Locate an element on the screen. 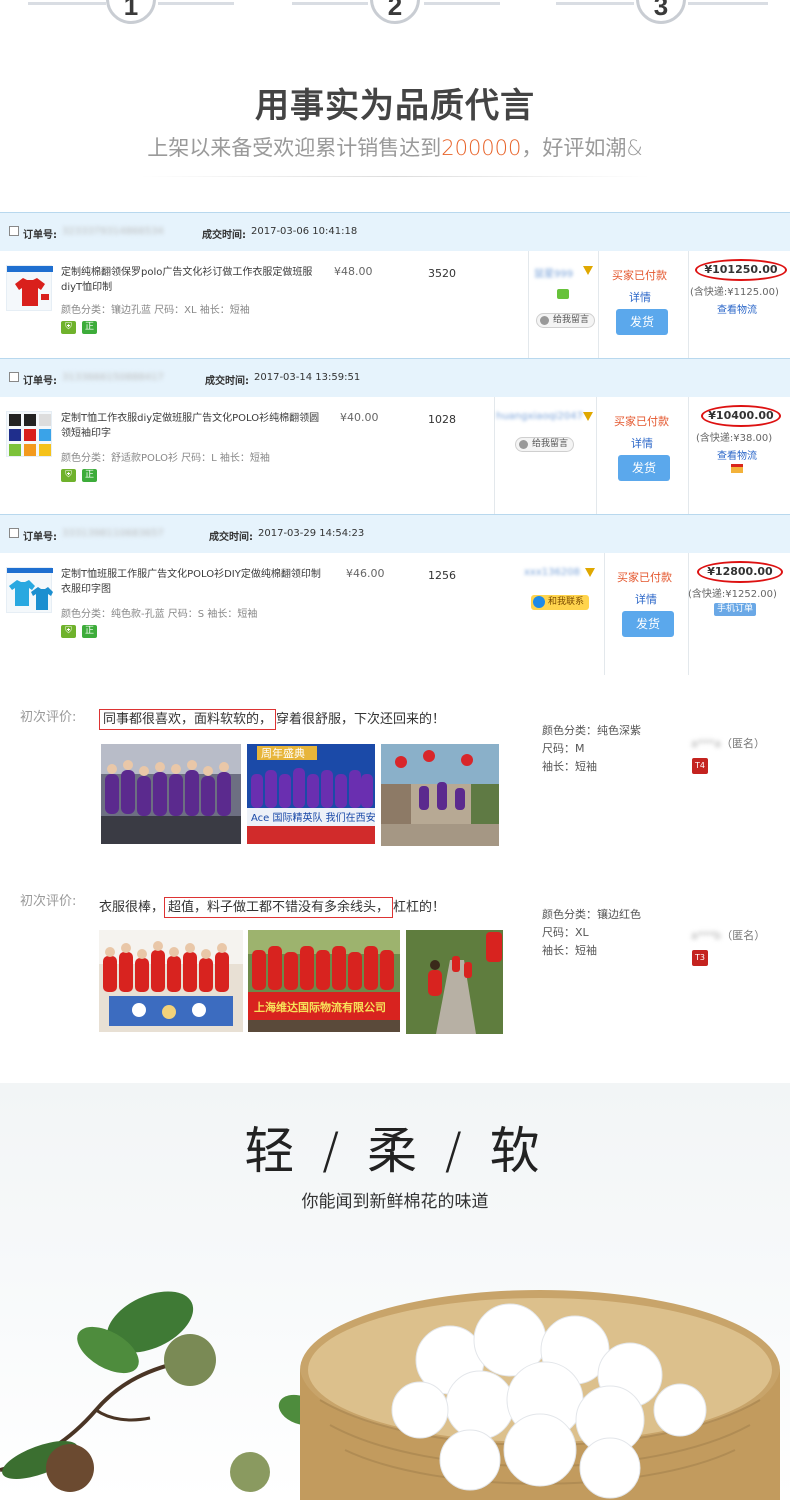  step-2: 2 is located at coordinates (395, 12).